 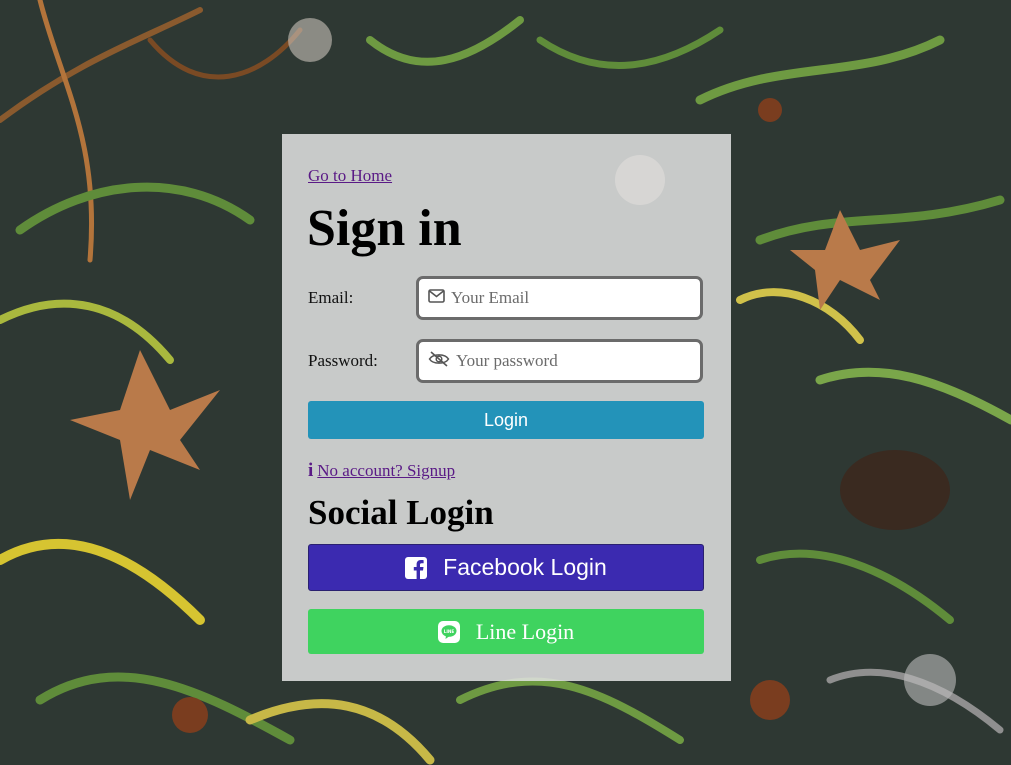 I want to click on email-input, so click(x=561, y=298).